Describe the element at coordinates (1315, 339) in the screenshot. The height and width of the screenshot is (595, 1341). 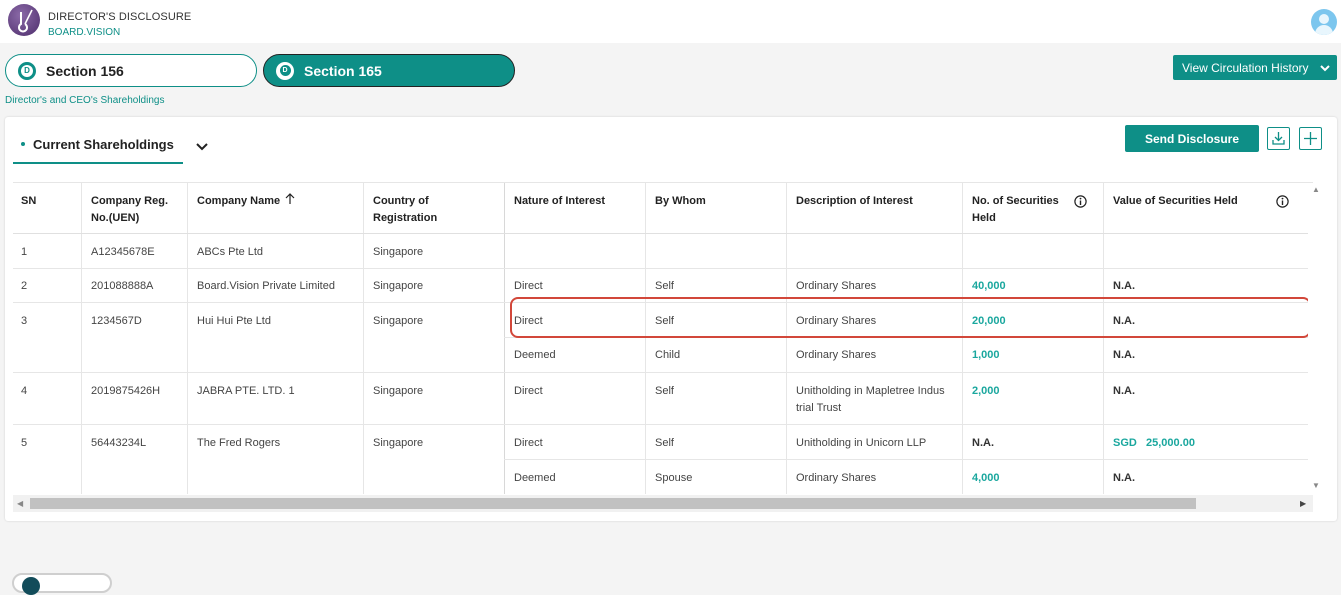
I see `vertical-scrollbar: ▲ ▼` at that location.